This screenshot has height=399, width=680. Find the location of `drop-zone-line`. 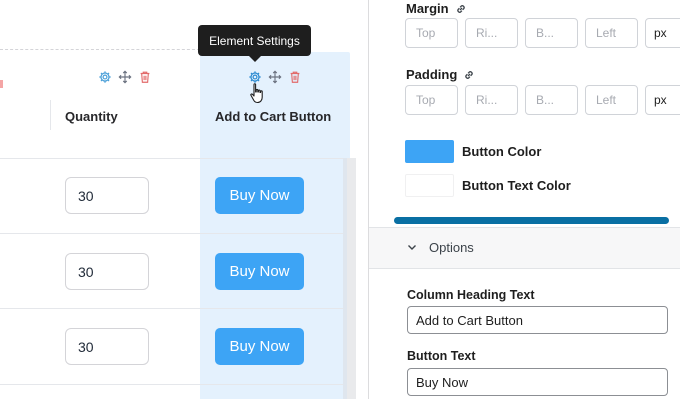

drop-zone-line is located at coordinates (100, 49).